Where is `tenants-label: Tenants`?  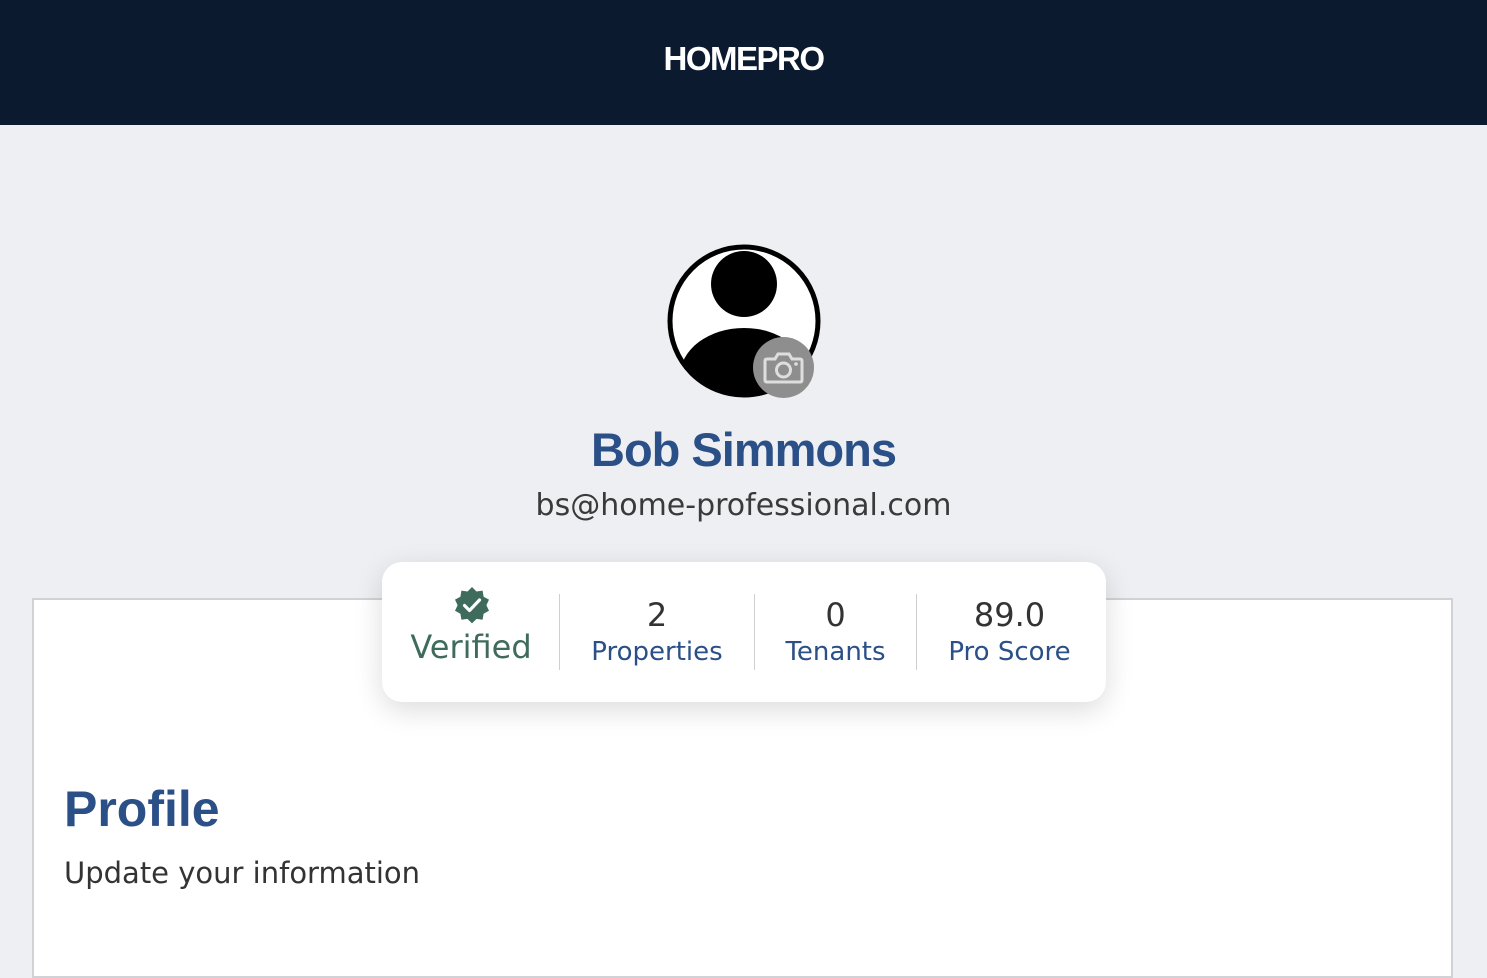 tenants-label: Tenants is located at coordinates (835, 652).